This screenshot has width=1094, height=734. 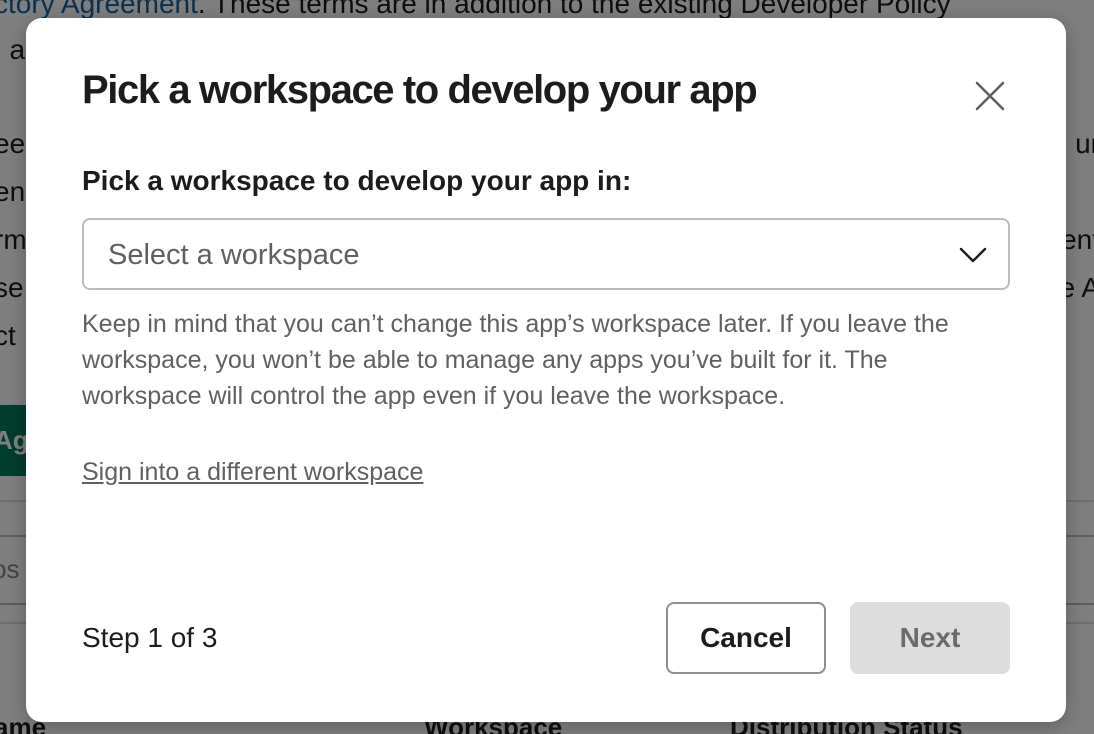 What do you see at coordinates (973, 255) in the screenshot?
I see `chevron-down-icon` at bounding box center [973, 255].